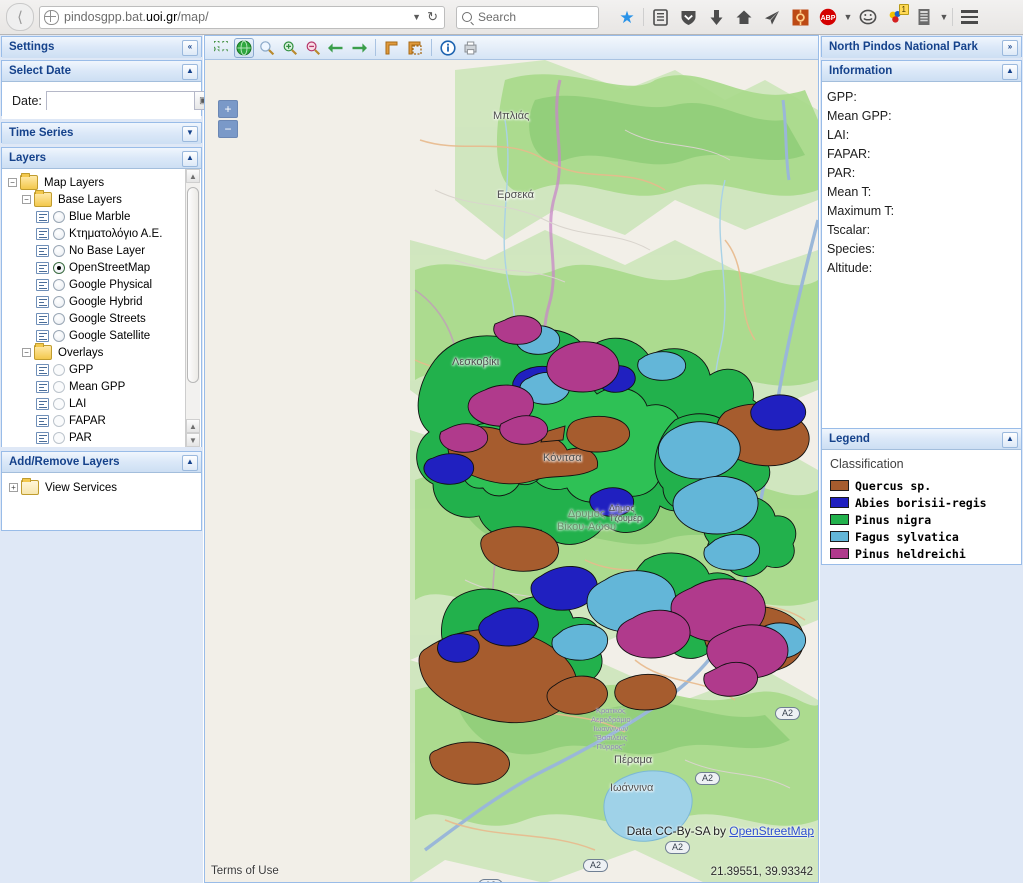 The width and height of the screenshot is (1023, 883). What do you see at coordinates (193, 285) in the screenshot?
I see `scrollbar-thumb` at bounding box center [193, 285].